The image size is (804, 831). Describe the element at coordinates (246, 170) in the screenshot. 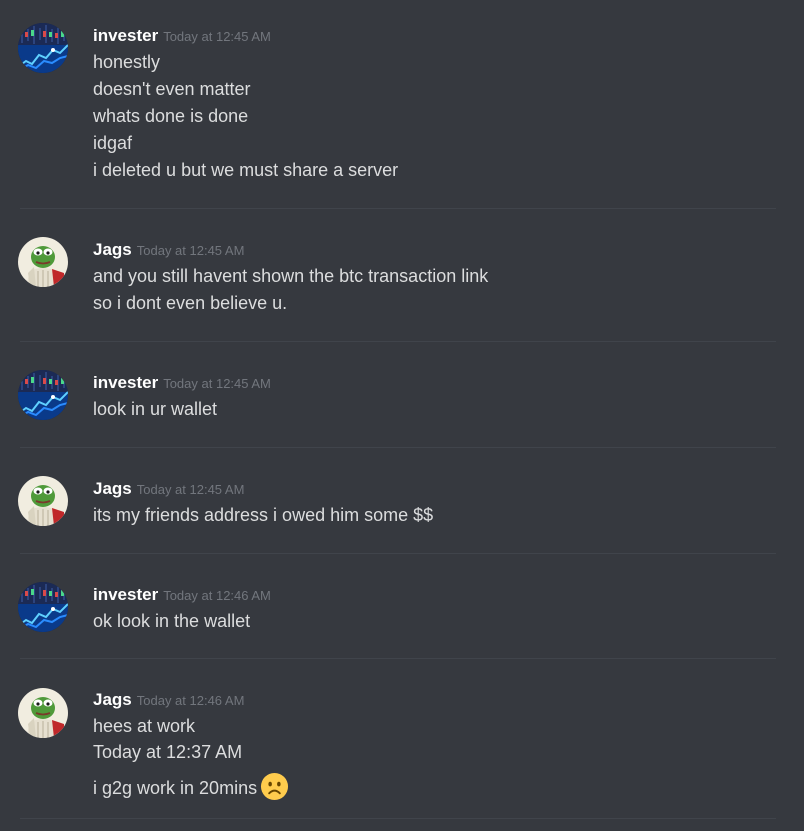

I see `message-text: i deleted u but we must share a server` at that location.